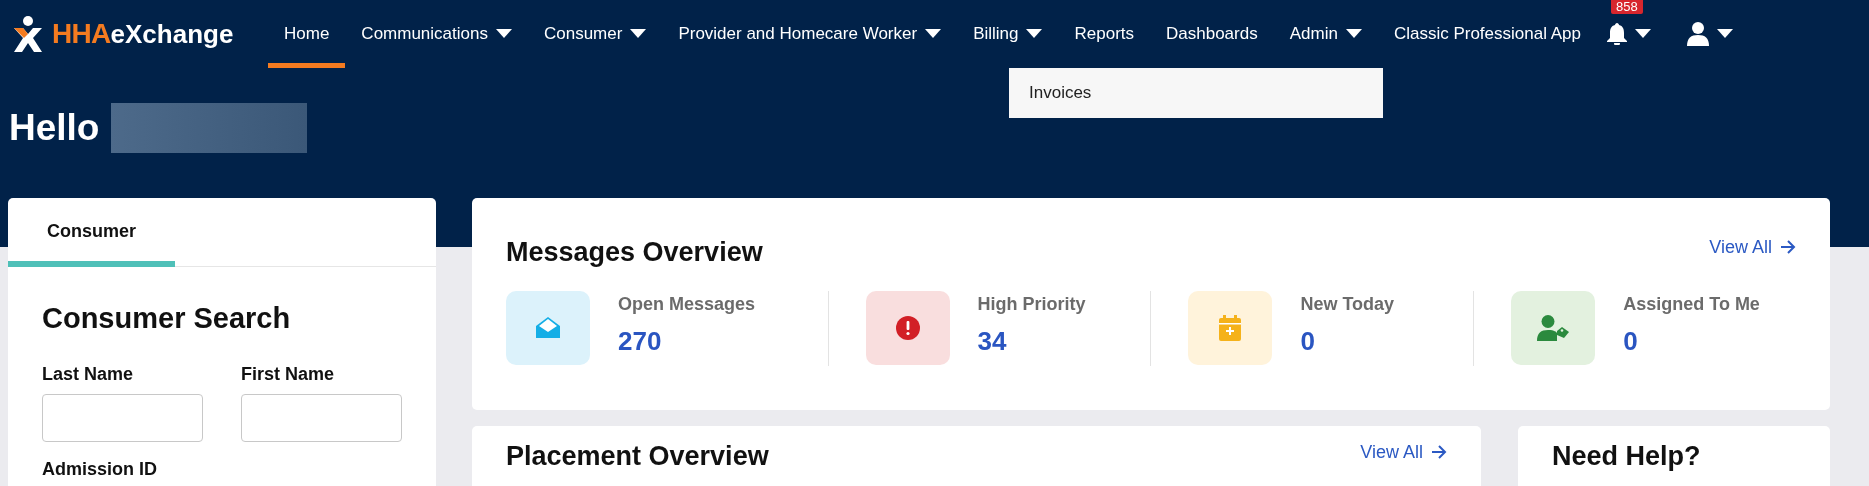  Describe the element at coordinates (992, 341) in the screenshot. I see `stat-value: 34` at that location.